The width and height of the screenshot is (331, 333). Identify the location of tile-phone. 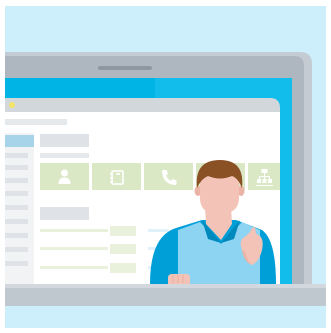
(168, 176).